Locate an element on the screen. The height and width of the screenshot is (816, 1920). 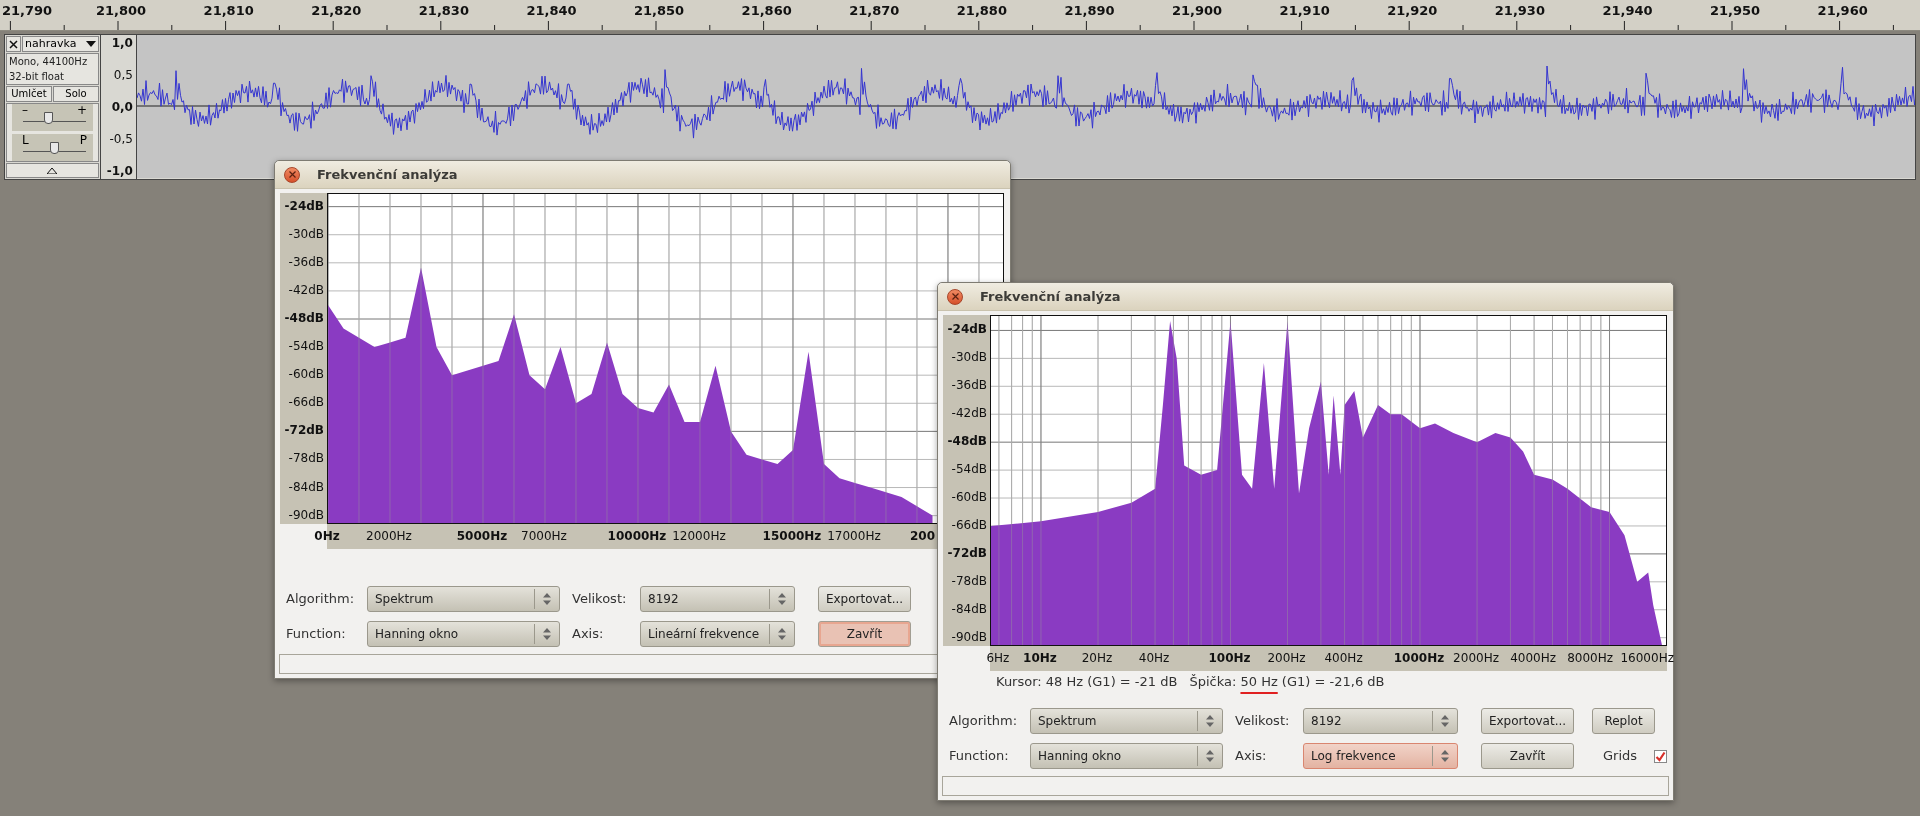
ruler-label: 21,960 is located at coordinates (1842, 11).